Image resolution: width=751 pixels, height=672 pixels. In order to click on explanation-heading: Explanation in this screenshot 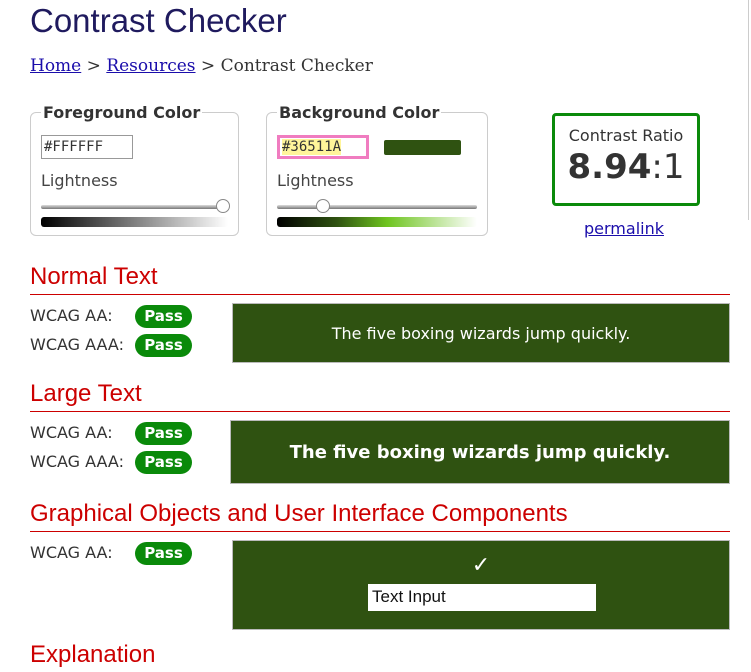, I will do `click(93, 654)`.